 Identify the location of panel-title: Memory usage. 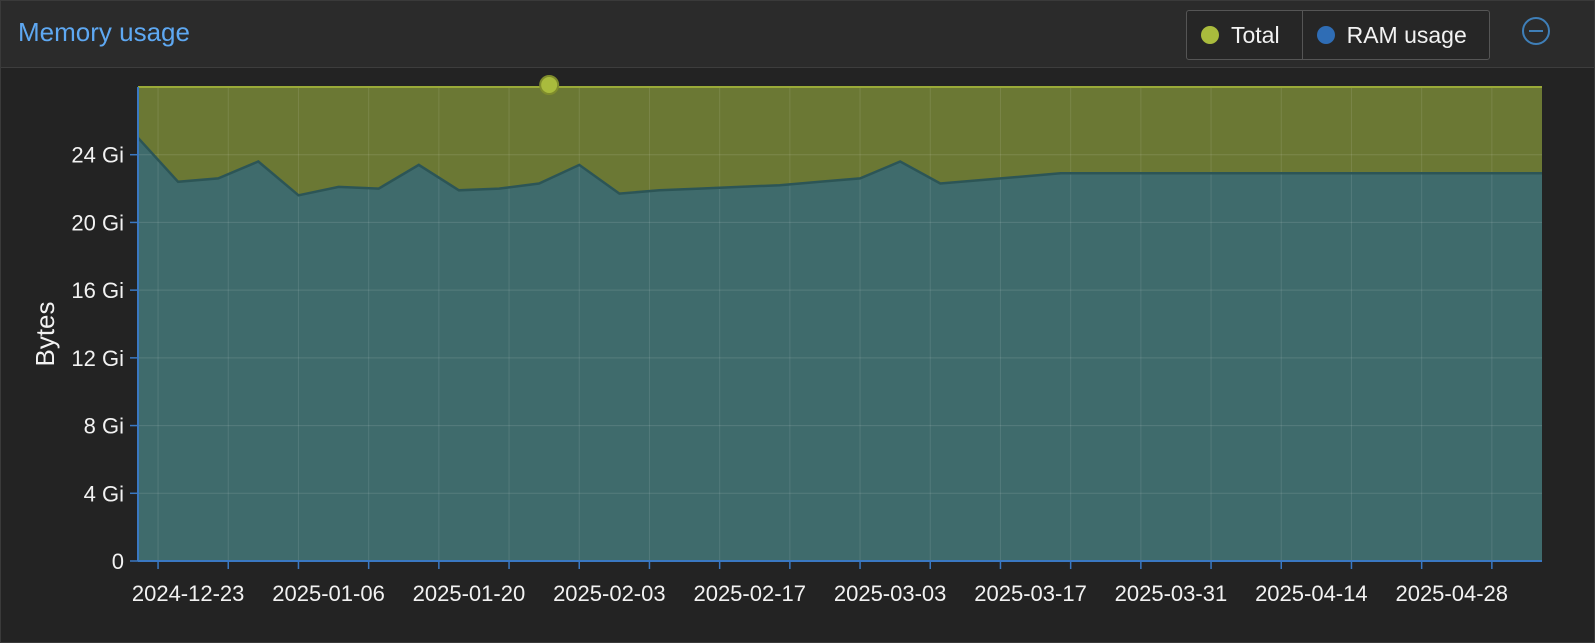
(104, 32).